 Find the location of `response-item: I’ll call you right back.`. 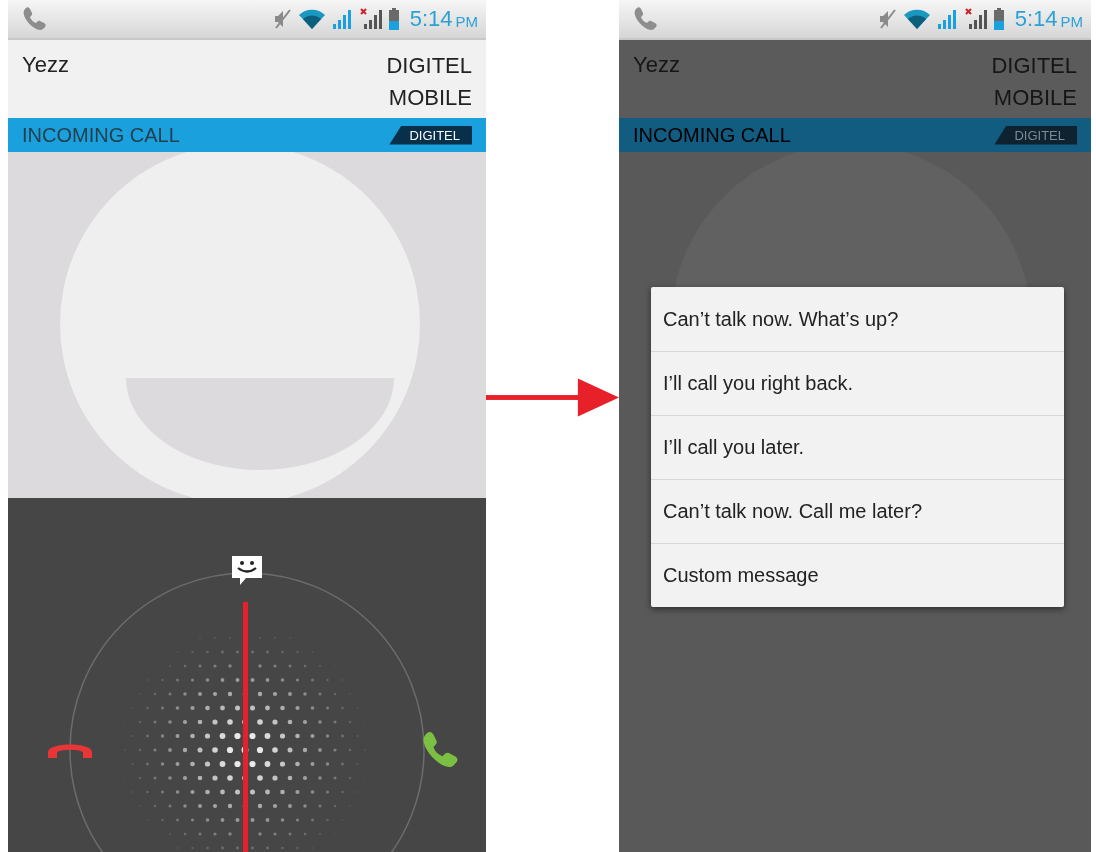

response-item: I’ll call you right back. is located at coordinates (857, 383).